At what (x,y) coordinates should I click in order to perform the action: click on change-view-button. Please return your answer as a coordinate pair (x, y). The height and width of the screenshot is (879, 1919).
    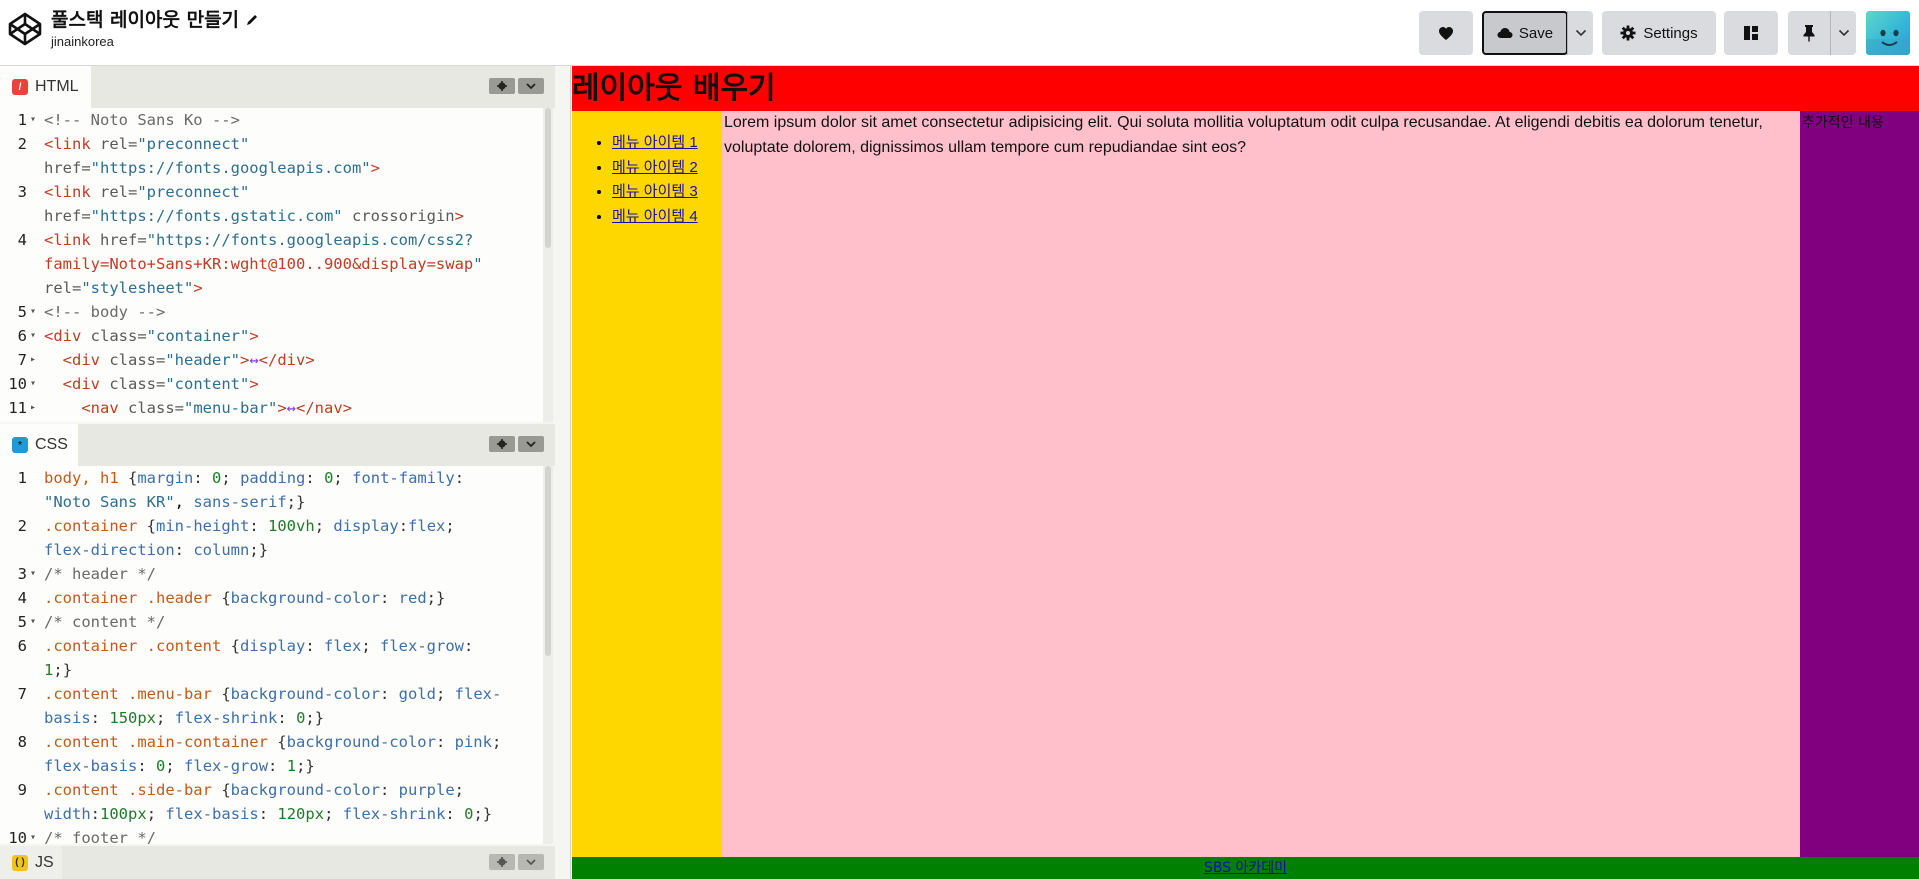
    Looking at the image, I should click on (1751, 33).